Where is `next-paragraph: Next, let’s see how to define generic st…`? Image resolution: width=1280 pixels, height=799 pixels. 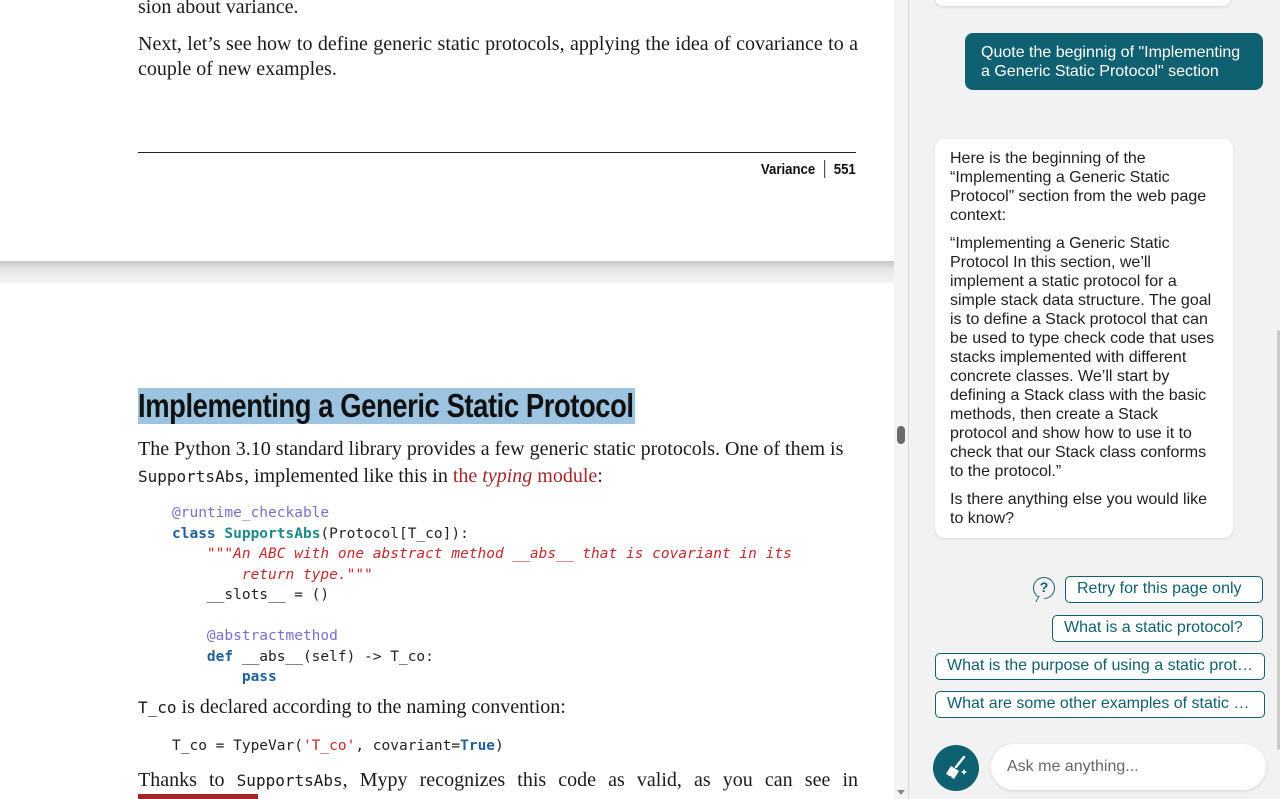 next-paragraph: Next, let’s see how to define generic st… is located at coordinates (498, 56).